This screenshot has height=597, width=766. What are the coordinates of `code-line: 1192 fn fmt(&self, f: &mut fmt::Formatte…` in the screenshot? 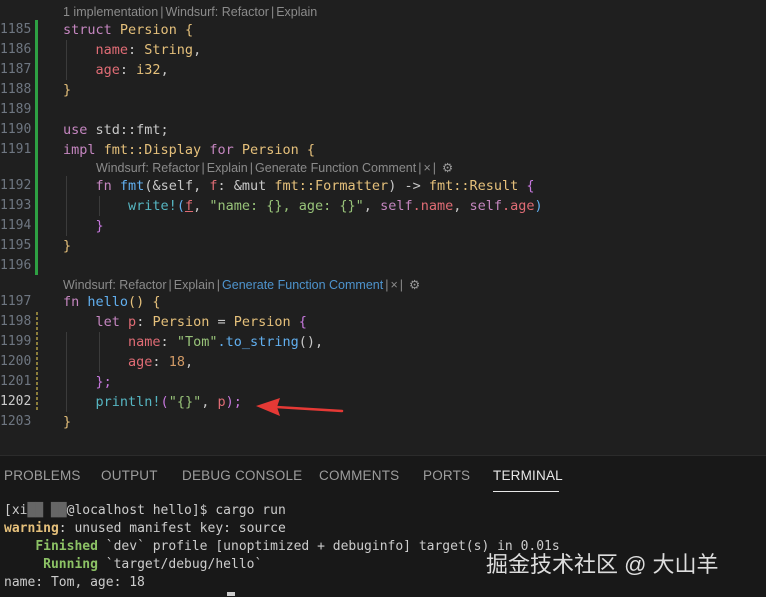 It's located at (267, 186).